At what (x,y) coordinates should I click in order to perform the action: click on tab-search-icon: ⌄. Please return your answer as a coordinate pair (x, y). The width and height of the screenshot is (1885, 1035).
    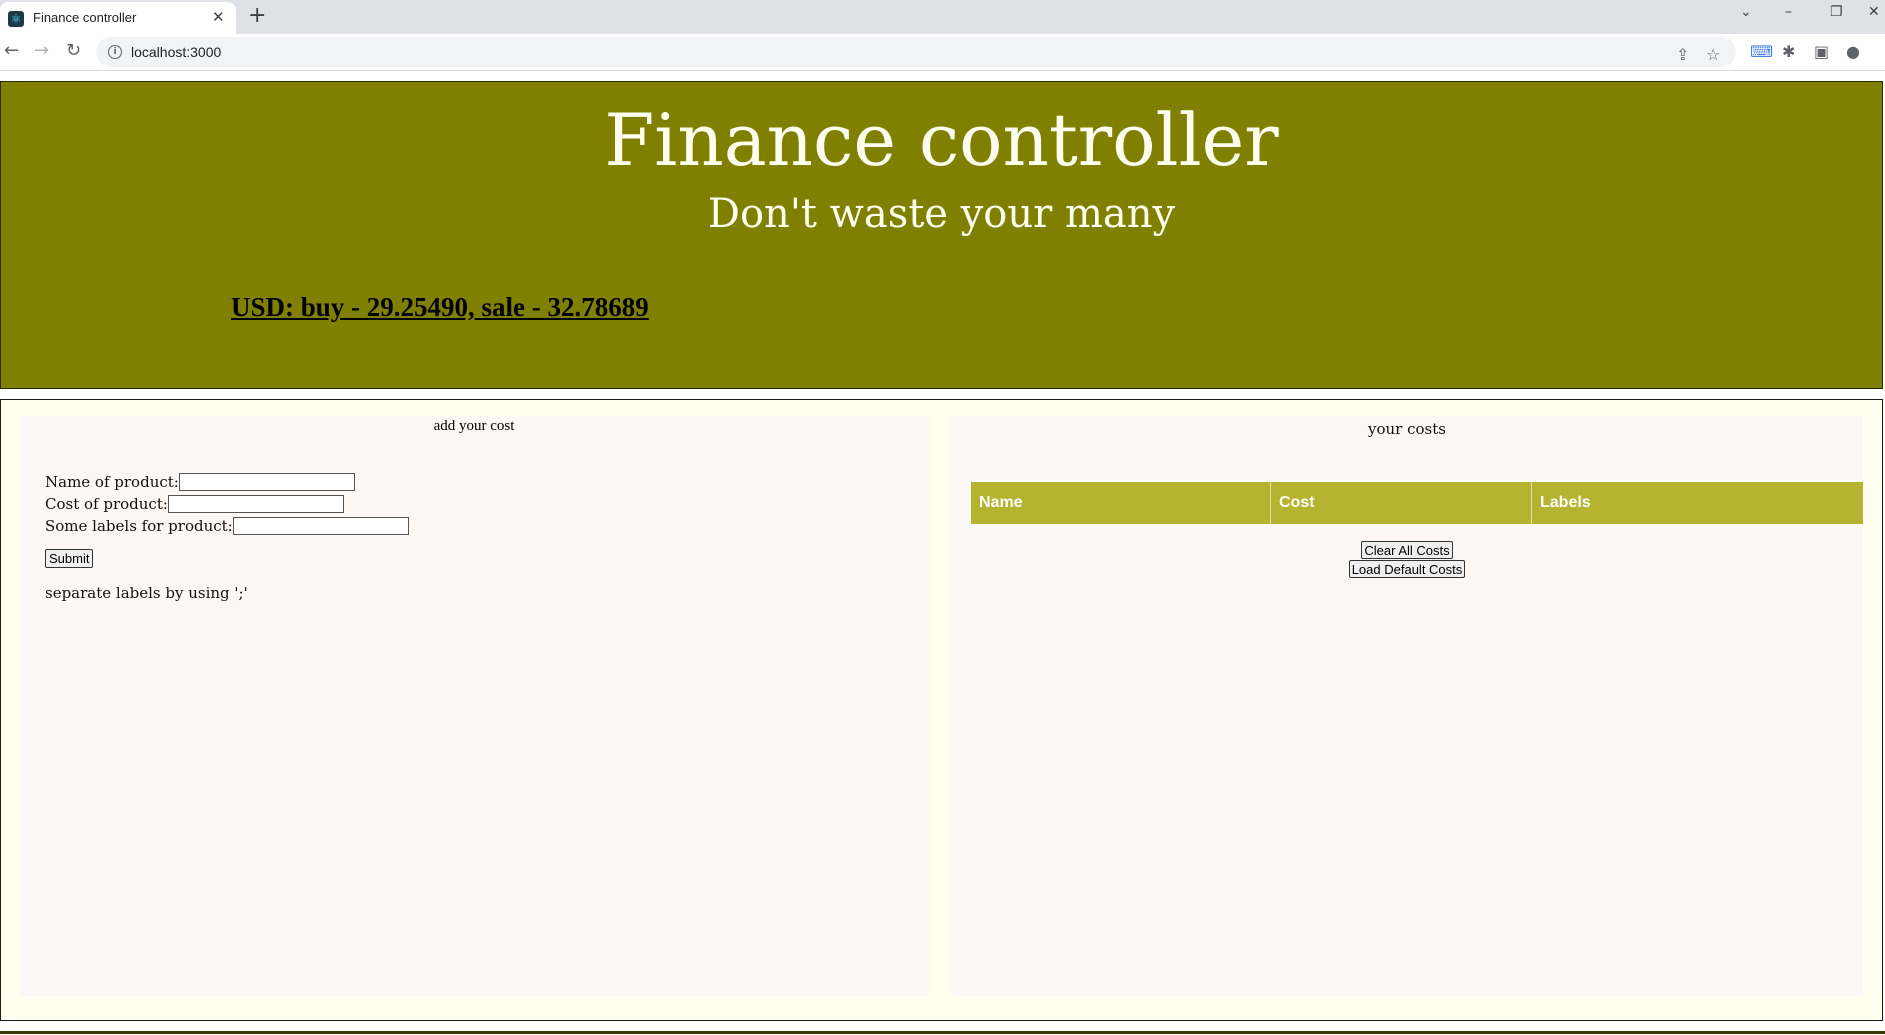
    Looking at the image, I should click on (1746, 12).